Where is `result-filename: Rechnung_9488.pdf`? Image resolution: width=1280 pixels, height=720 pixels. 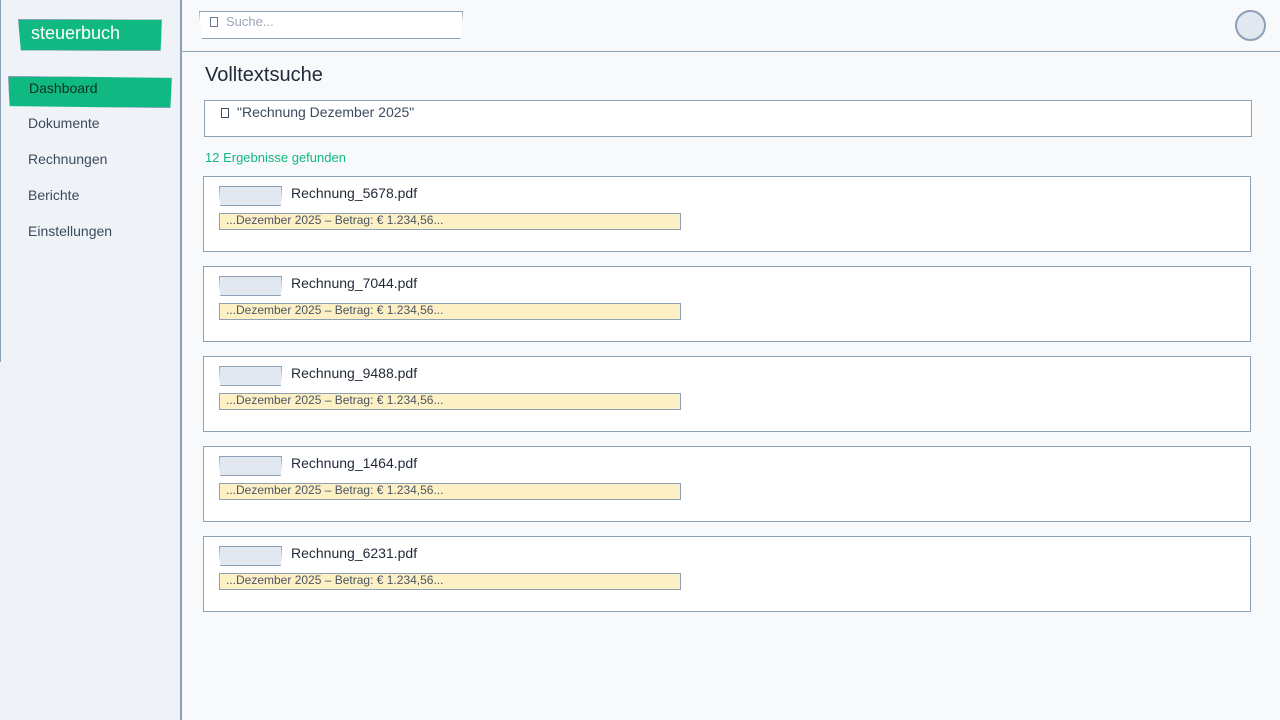
result-filename: Rechnung_9488.pdf is located at coordinates (354, 373).